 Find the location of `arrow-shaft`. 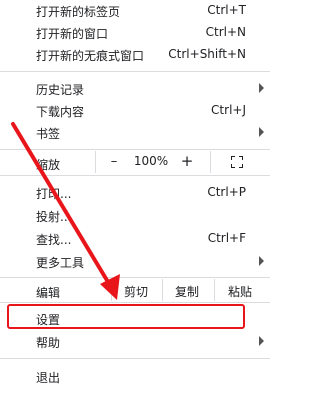

arrow-shaft is located at coordinates (62, 205).